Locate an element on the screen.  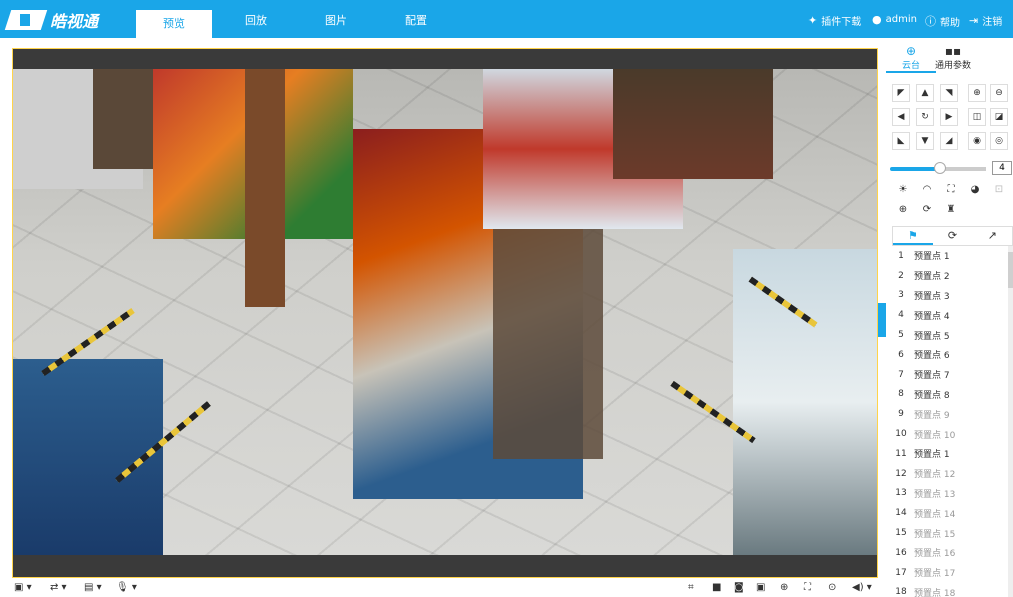
stream-select-button: ⇄ ▾ is located at coordinates (58, 587).